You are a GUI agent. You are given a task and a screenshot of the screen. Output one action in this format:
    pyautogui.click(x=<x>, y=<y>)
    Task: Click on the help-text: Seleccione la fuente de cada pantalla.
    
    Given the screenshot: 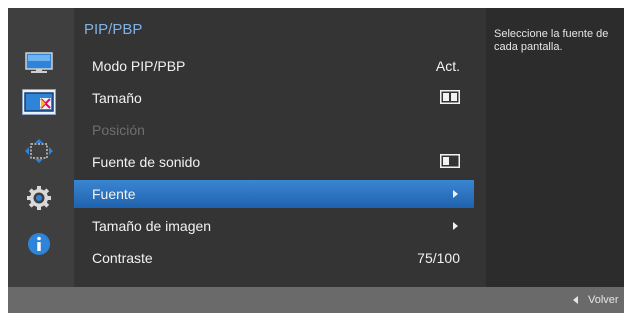 What is the action you would take?
    pyautogui.click(x=551, y=40)
    